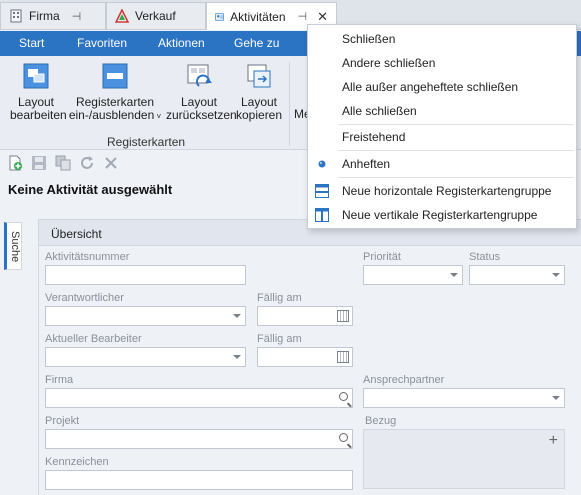 Image resolution: width=581 pixels, height=495 pixels. What do you see at coordinates (442, 63) in the screenshot?
I see `menu-item-andere-schliessen: Andere schließen` at bounding box center [442, 63].